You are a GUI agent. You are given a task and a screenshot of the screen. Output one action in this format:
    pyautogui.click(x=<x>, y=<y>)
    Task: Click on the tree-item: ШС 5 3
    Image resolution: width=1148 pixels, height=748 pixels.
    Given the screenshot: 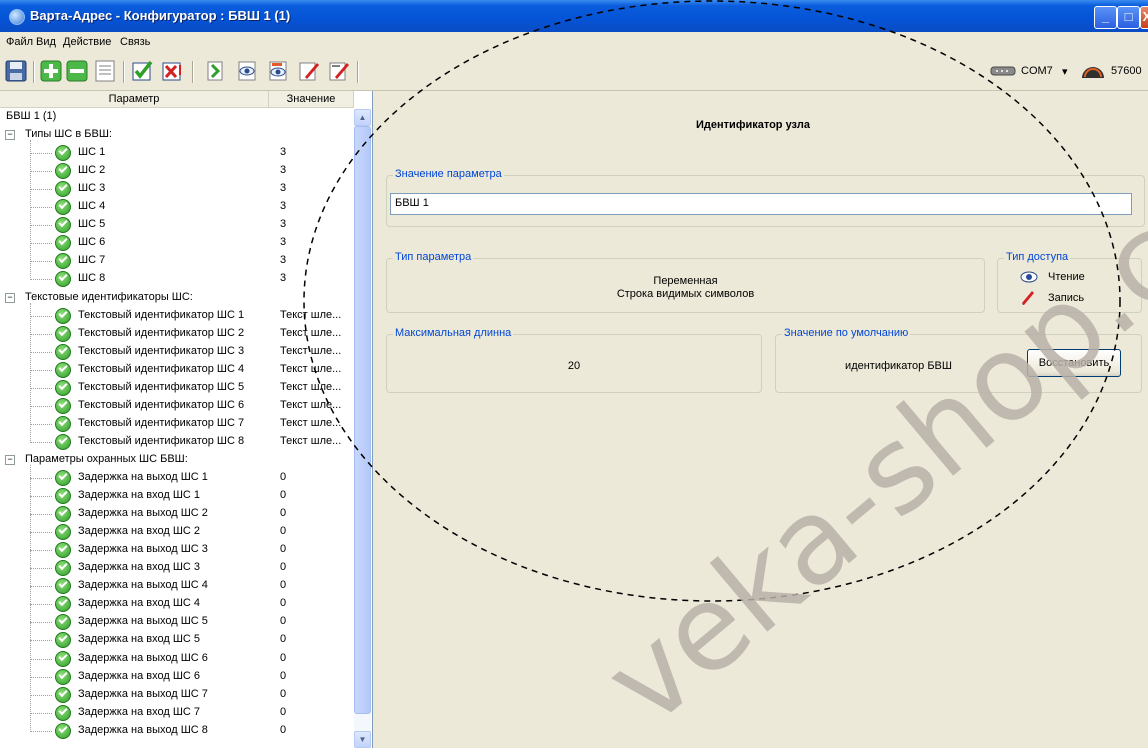 What is the action you would take?
    pyautogui.click(x=176, y=225)
    